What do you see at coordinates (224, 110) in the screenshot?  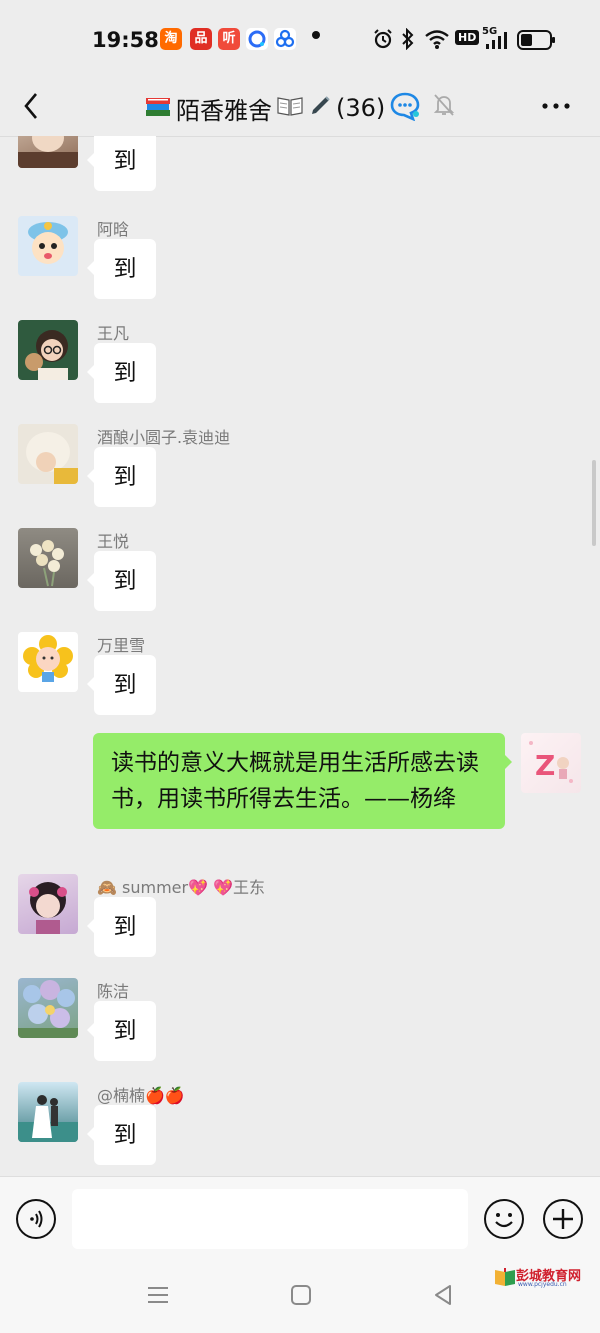 I see `group-name: 陌香雅舍` at bounding box center [224, 110].